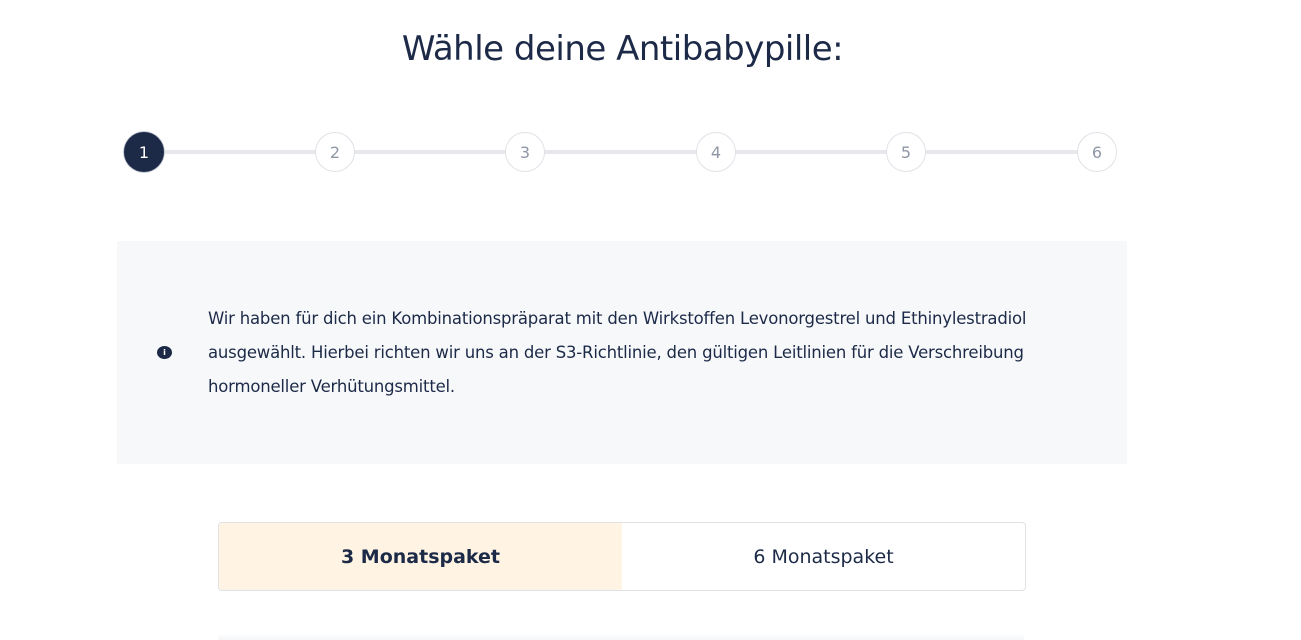 The image size is (1301, 640). I want to click on info-icon: i, so click(164, 352).